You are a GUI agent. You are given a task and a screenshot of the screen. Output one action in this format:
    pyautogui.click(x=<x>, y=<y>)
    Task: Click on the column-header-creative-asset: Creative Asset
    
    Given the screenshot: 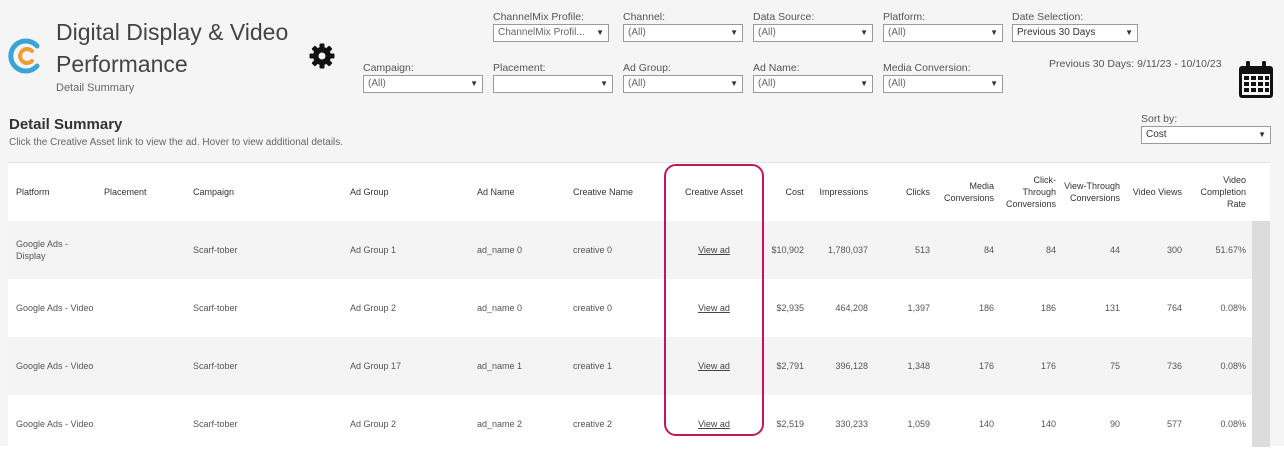 What is the action you would take?
    pyautogui.click(x=714, y=192)
    